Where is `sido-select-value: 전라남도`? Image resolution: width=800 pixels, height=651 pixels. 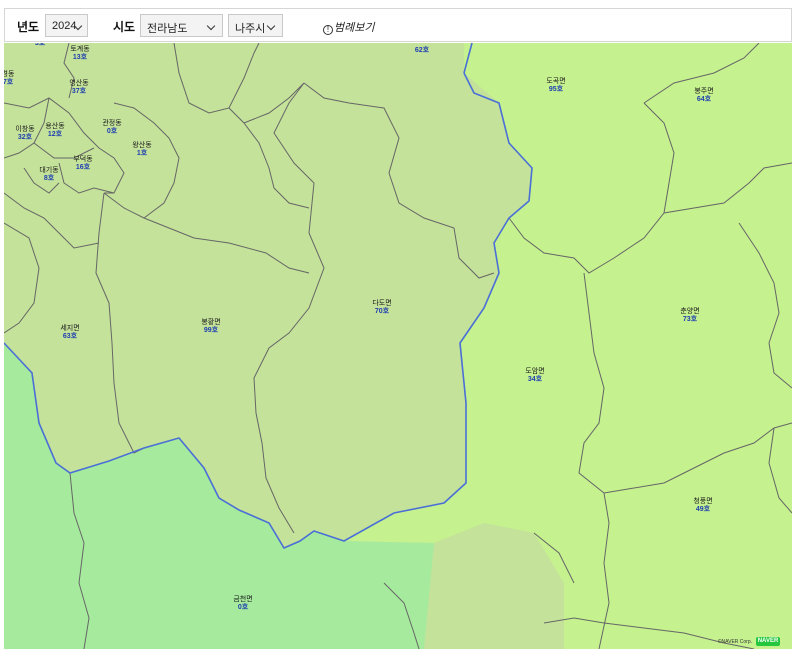
sido-select-value: 전라남도 is located at coordinates (167, 29).